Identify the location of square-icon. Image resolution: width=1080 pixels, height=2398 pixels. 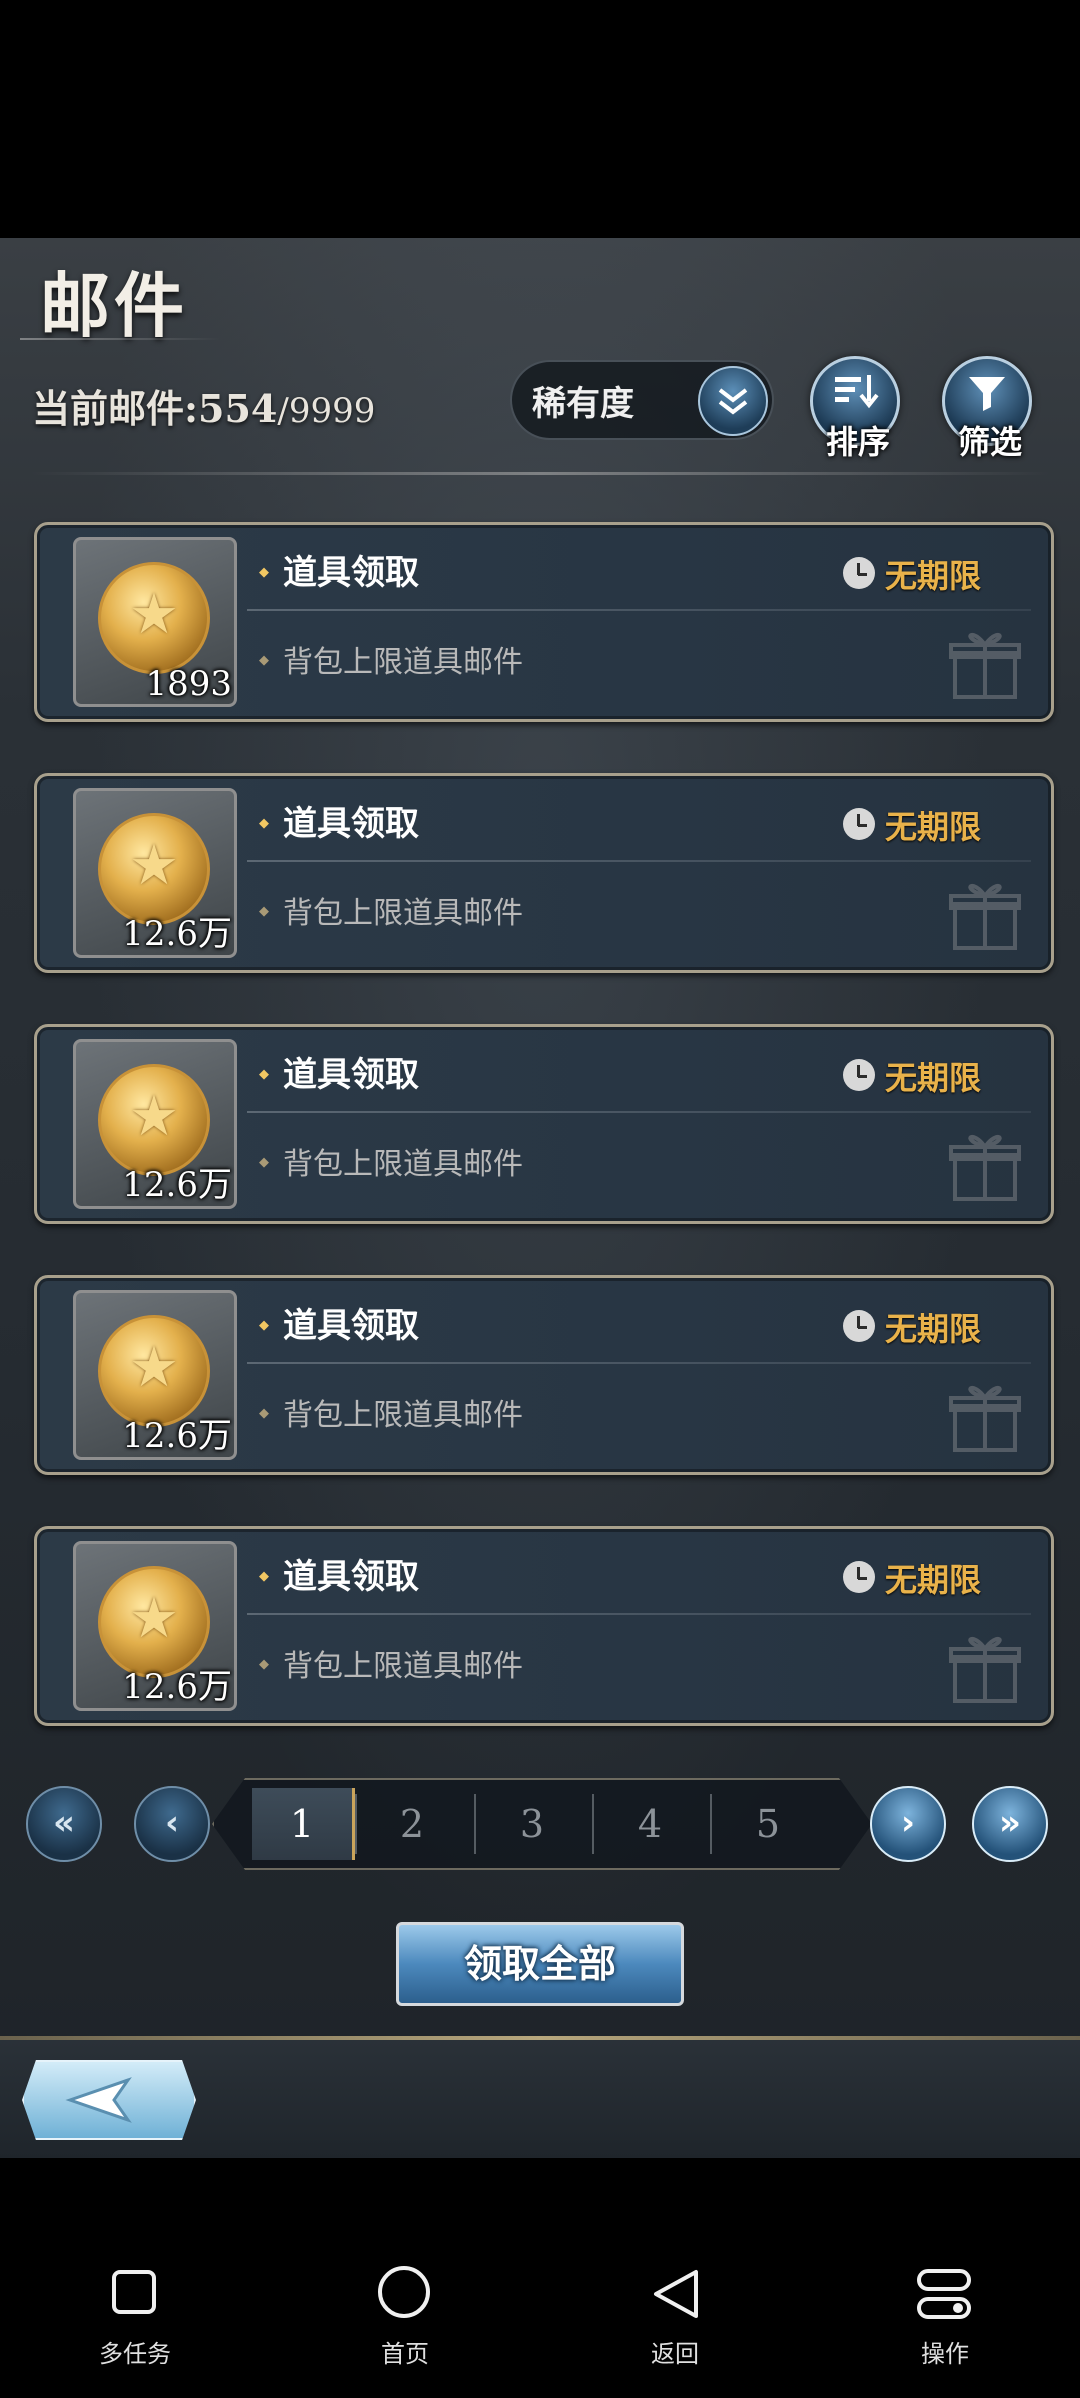
(134, 2292).